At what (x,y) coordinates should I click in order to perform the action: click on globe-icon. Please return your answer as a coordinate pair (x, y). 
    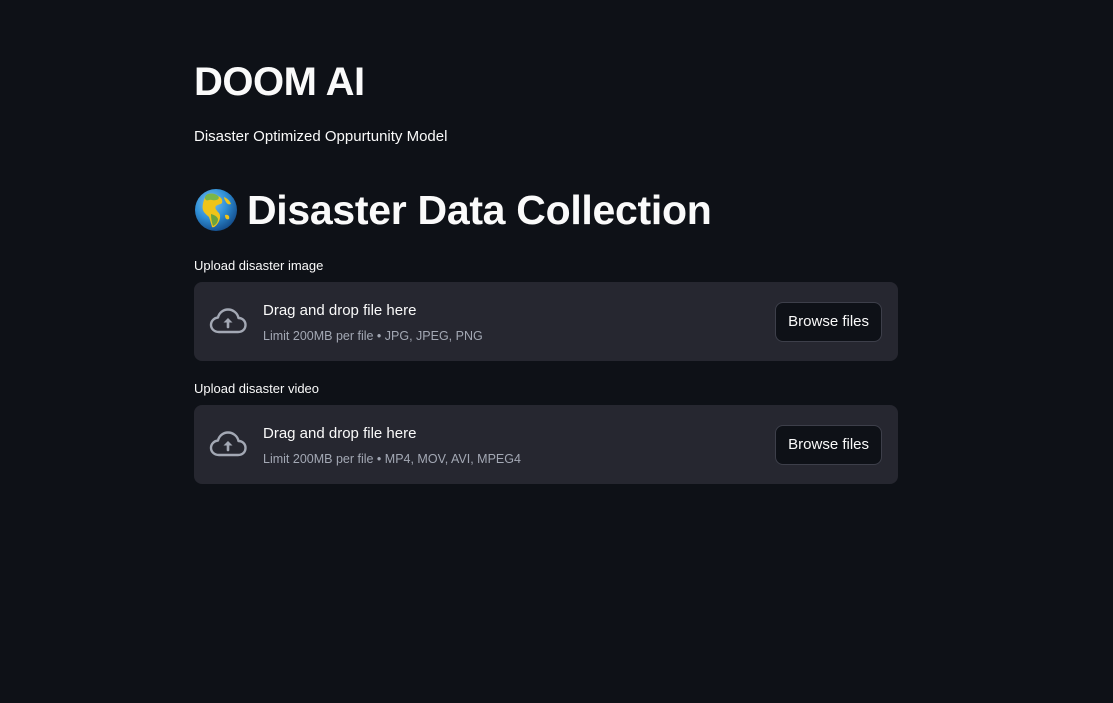
    Looking at the image, I should click on (216, 210).